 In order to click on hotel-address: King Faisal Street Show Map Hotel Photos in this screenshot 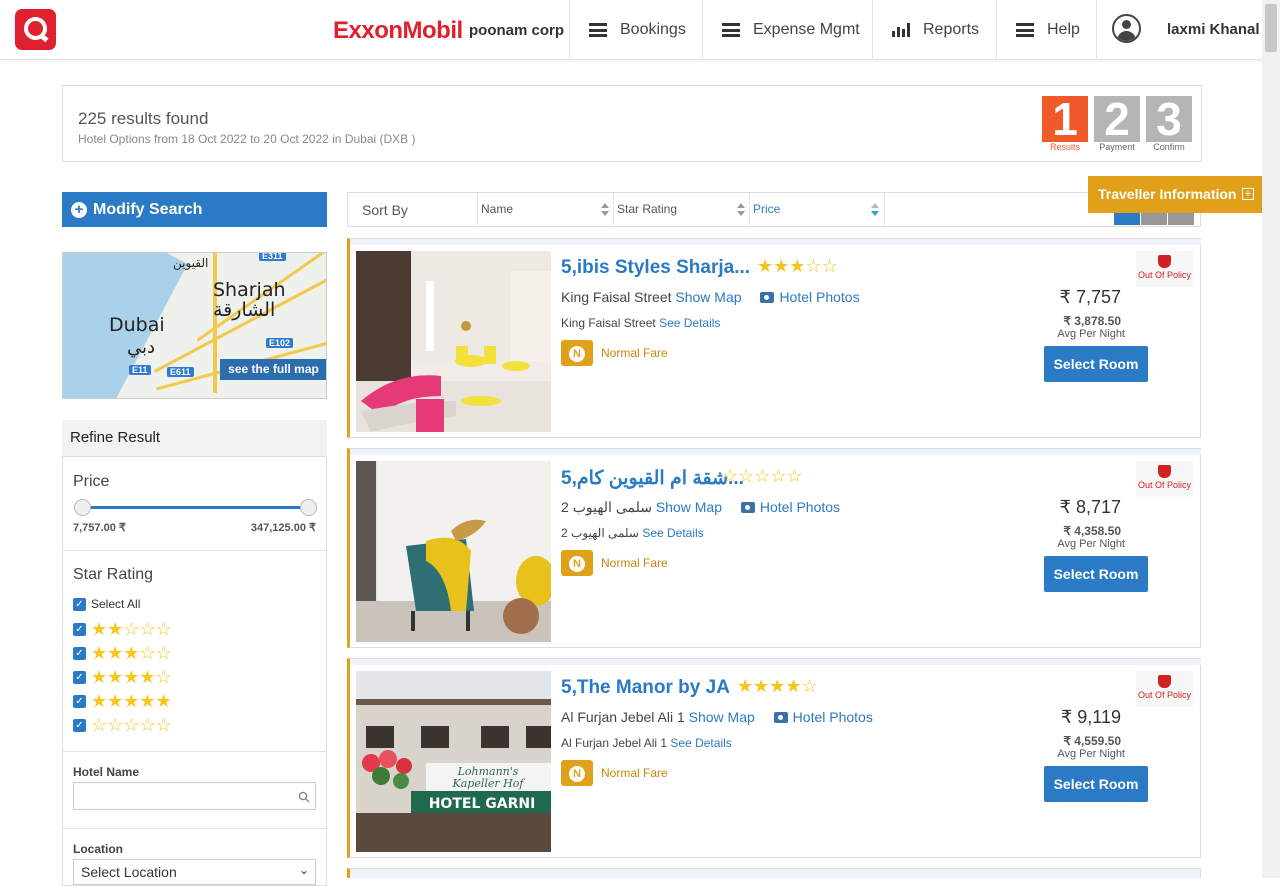, I will do `click(710, 297)`.